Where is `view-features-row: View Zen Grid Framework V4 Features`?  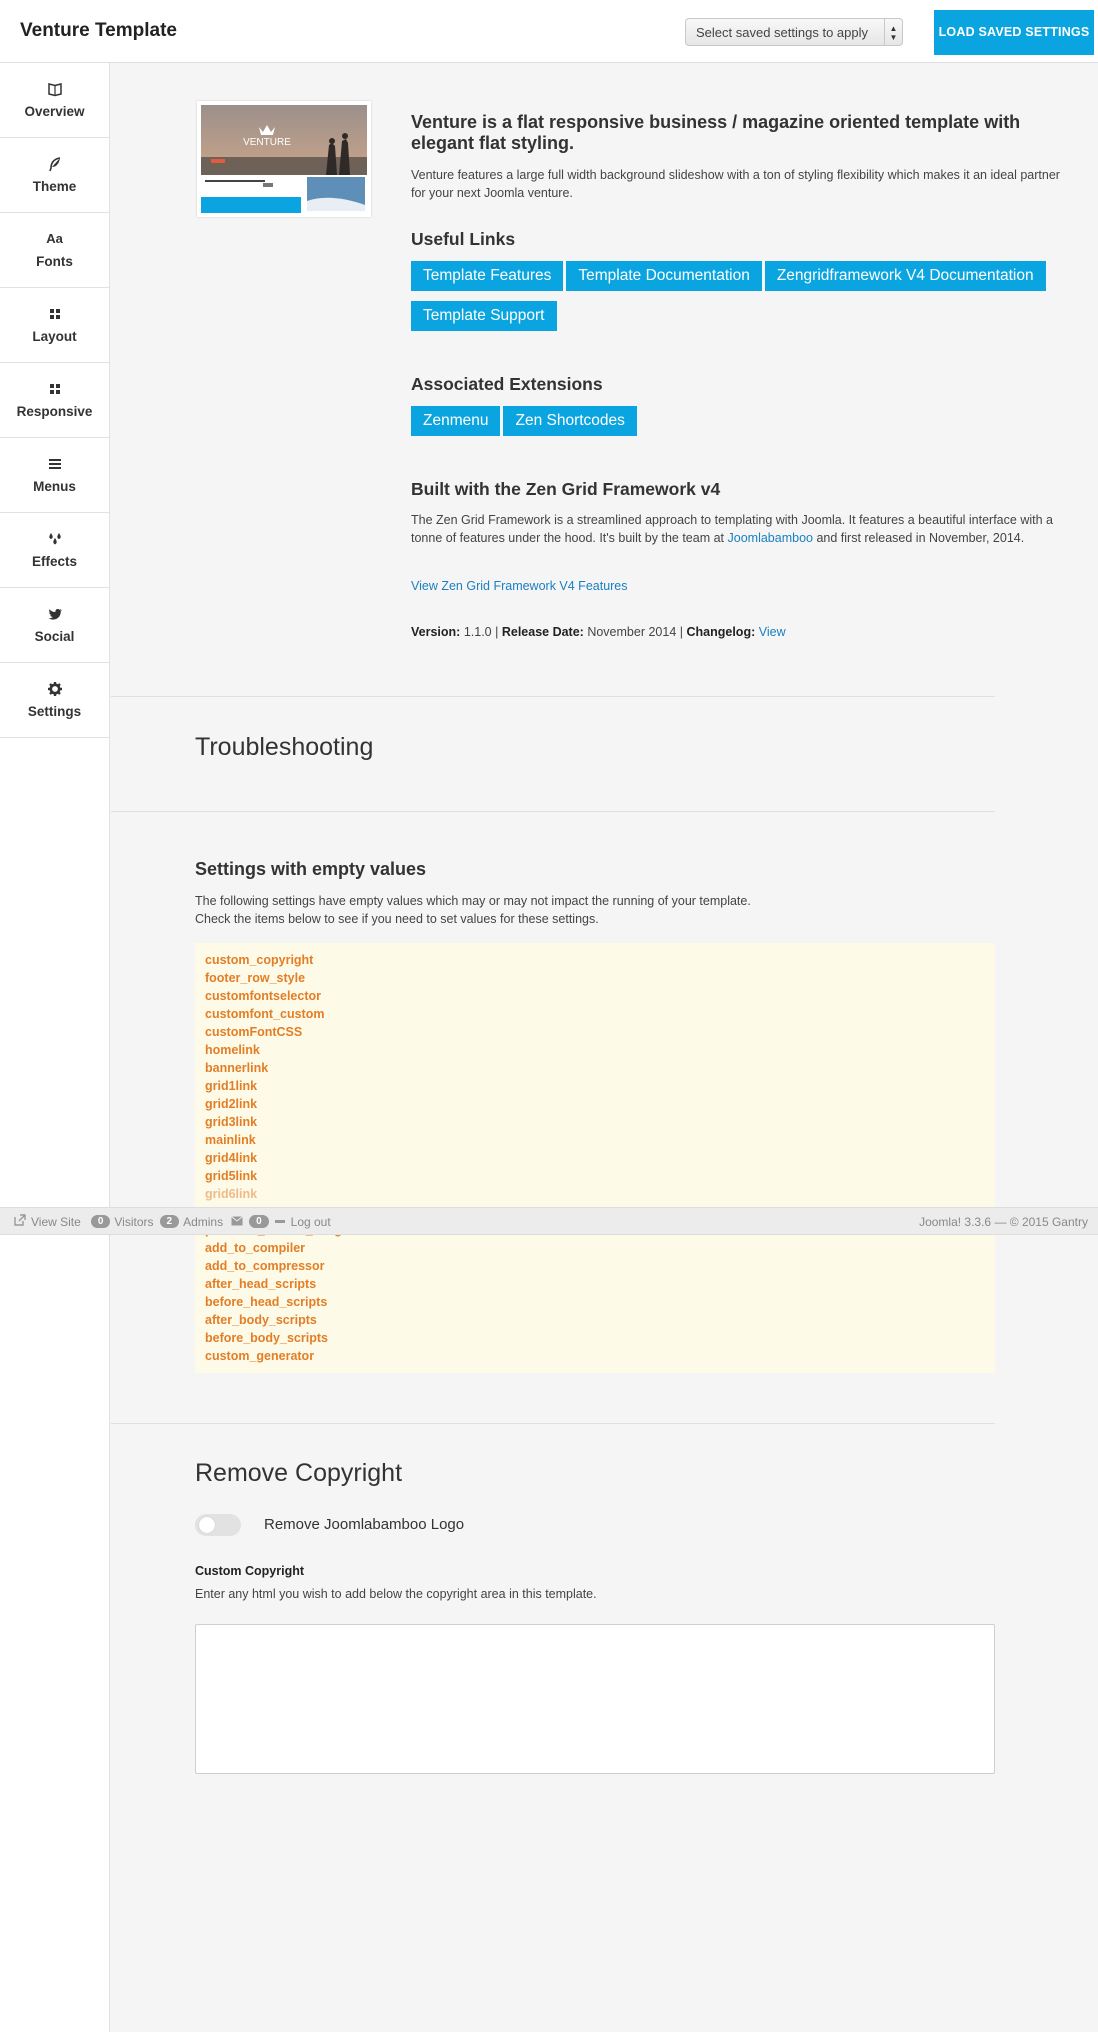
view-features-row: View Zen Grid Framework V4 Features is located at coordinates (741, 586).